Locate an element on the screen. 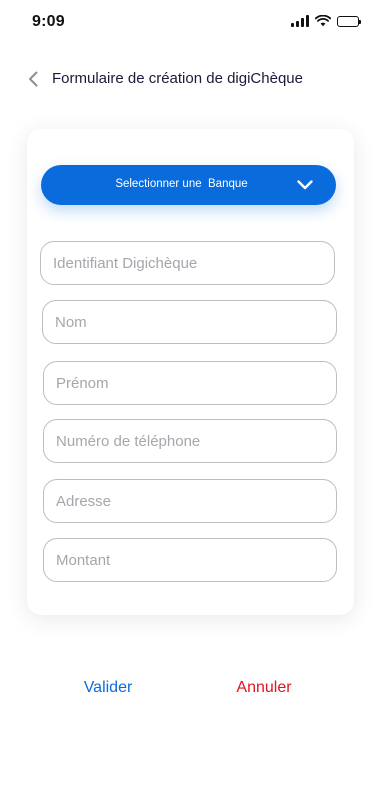 Image resolution: width=375 pixels, height=812 pixels. identifiant-field is located at coordinates (187, 263).